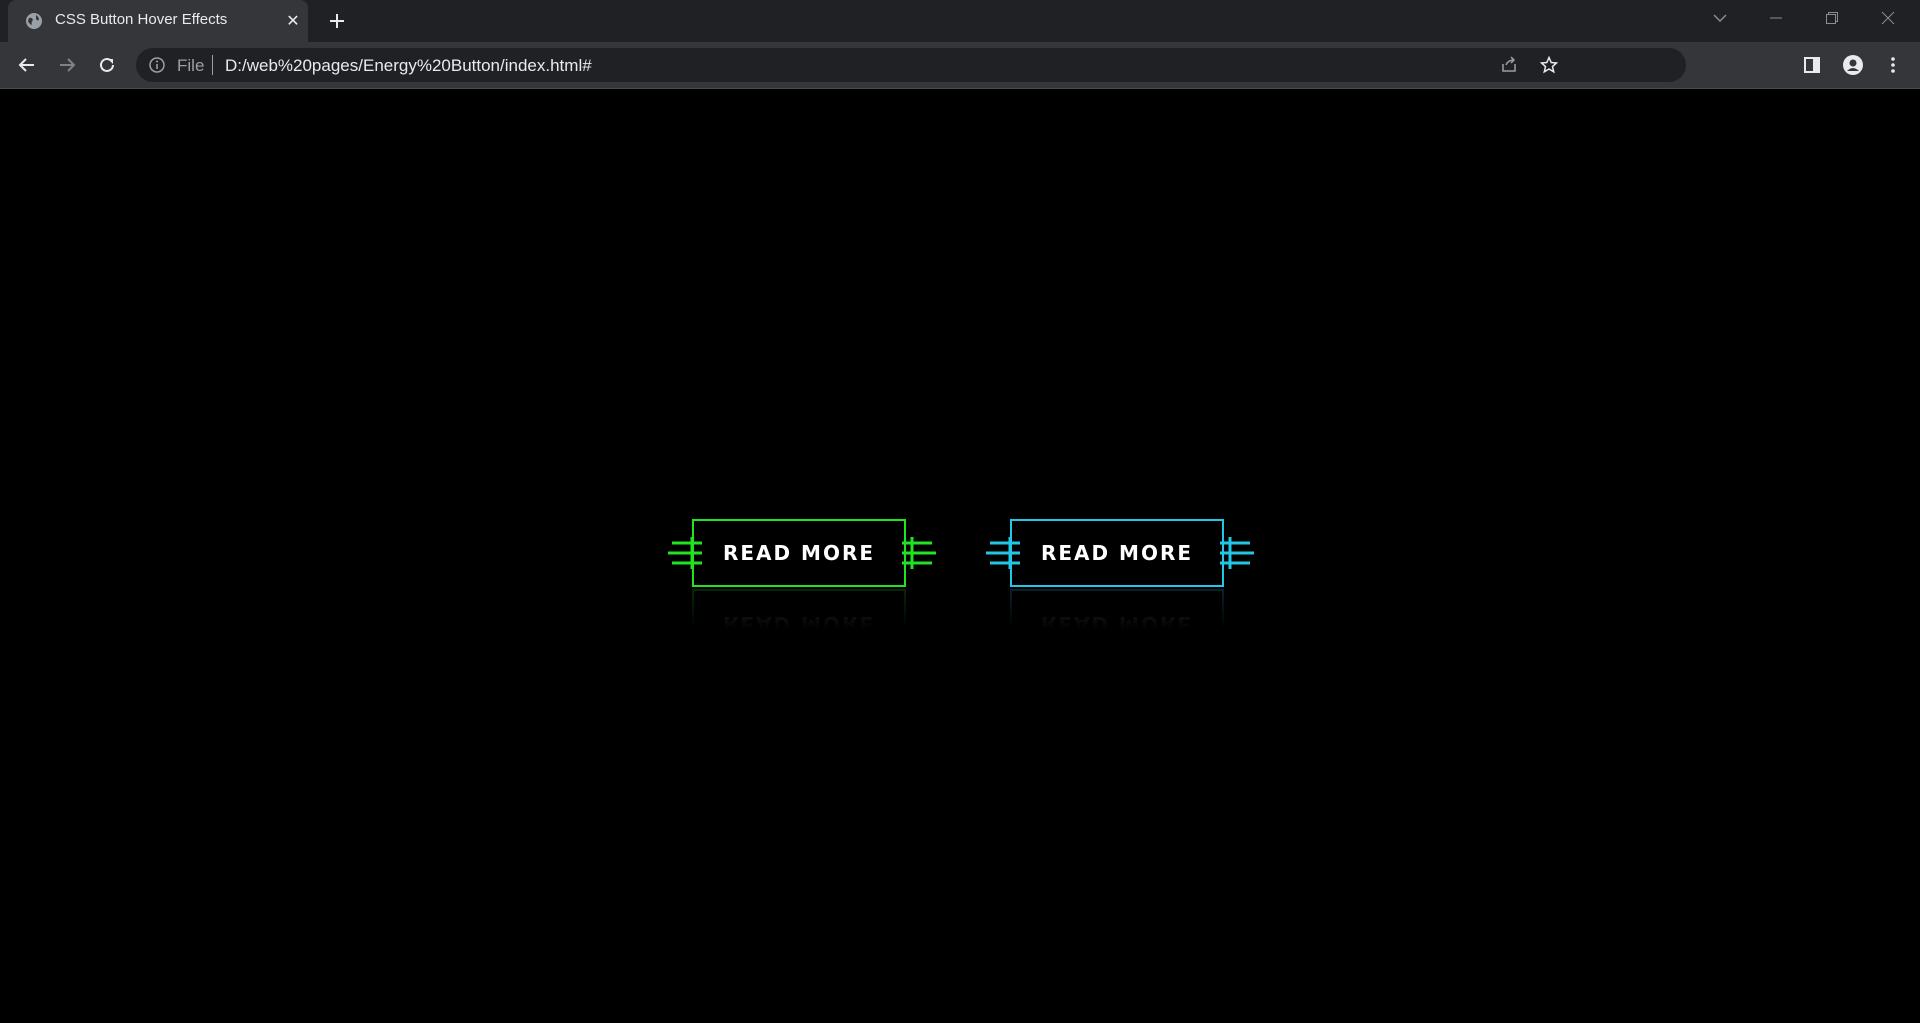 This screenshot has height=1023, width=1920. I want to click on restore-button, so click(1832, 18).